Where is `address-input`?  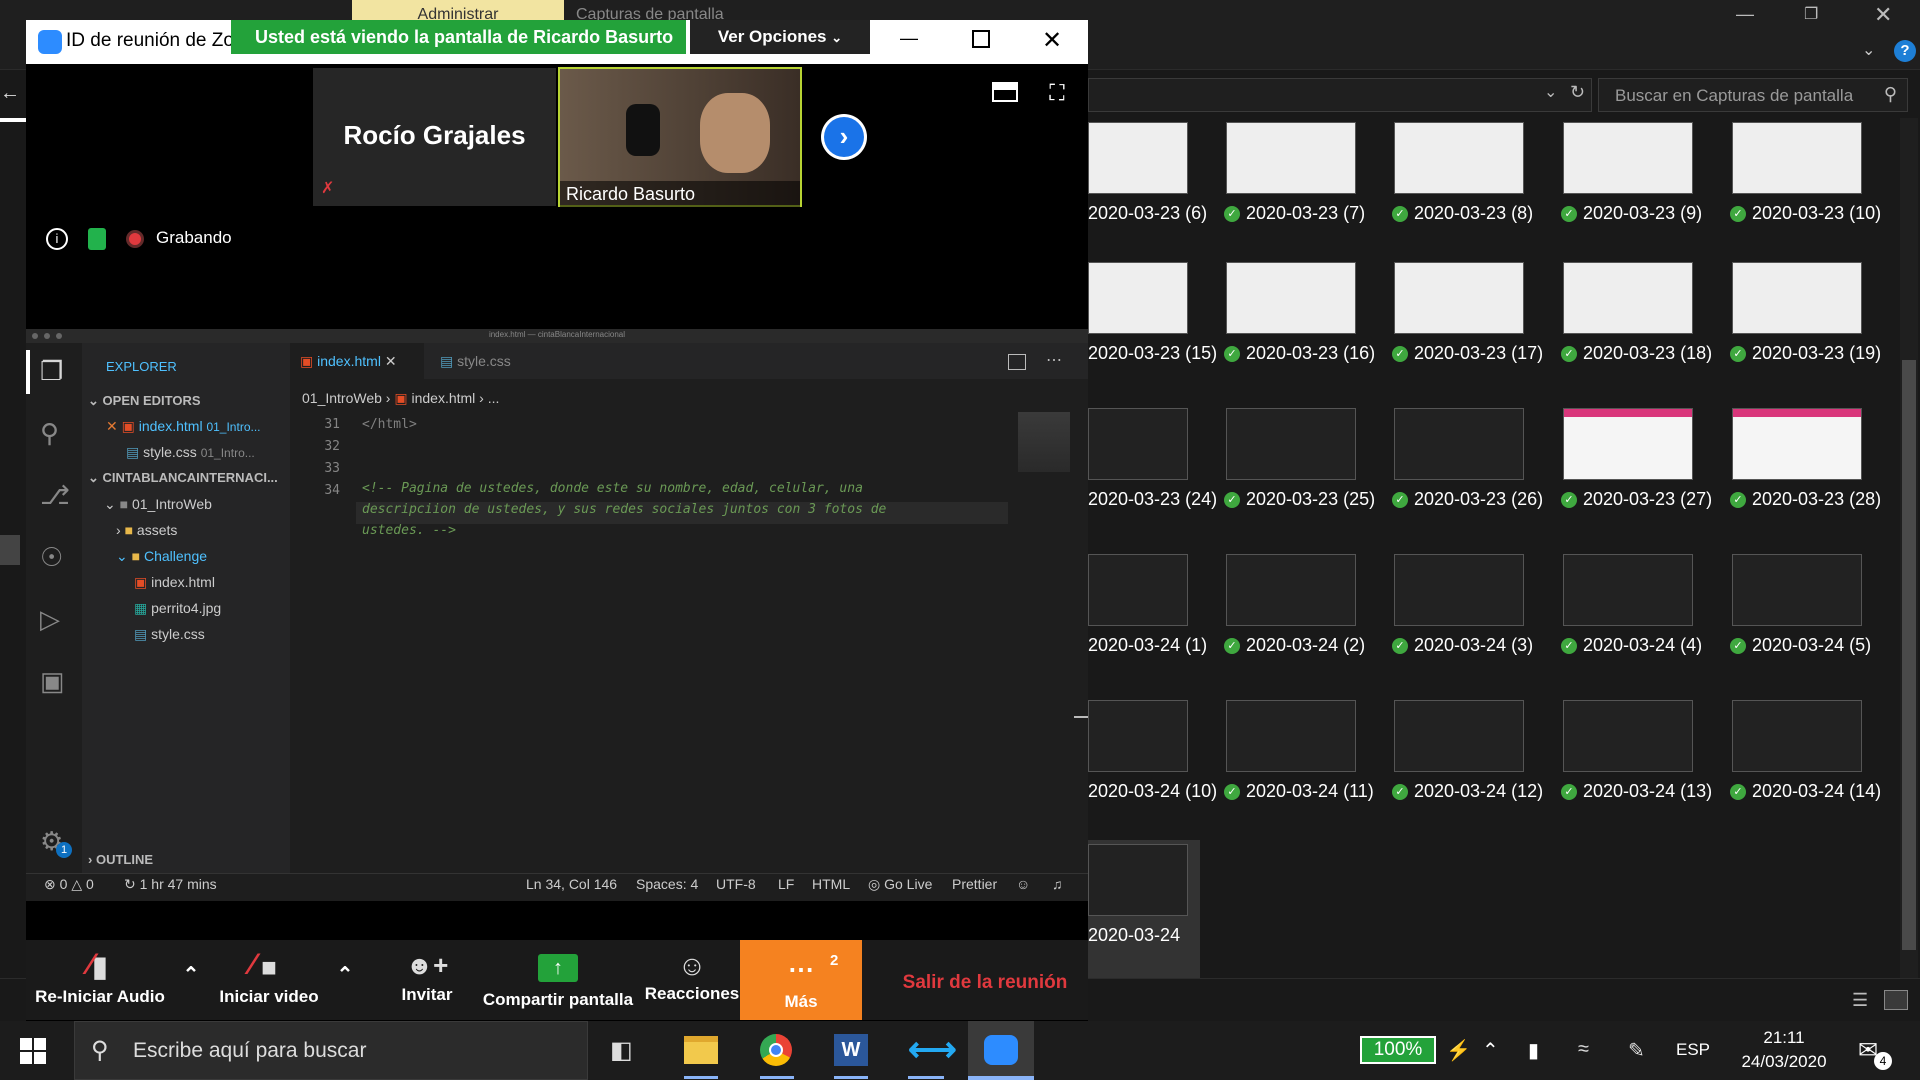 address-input is located at coordinates (1340, 95).